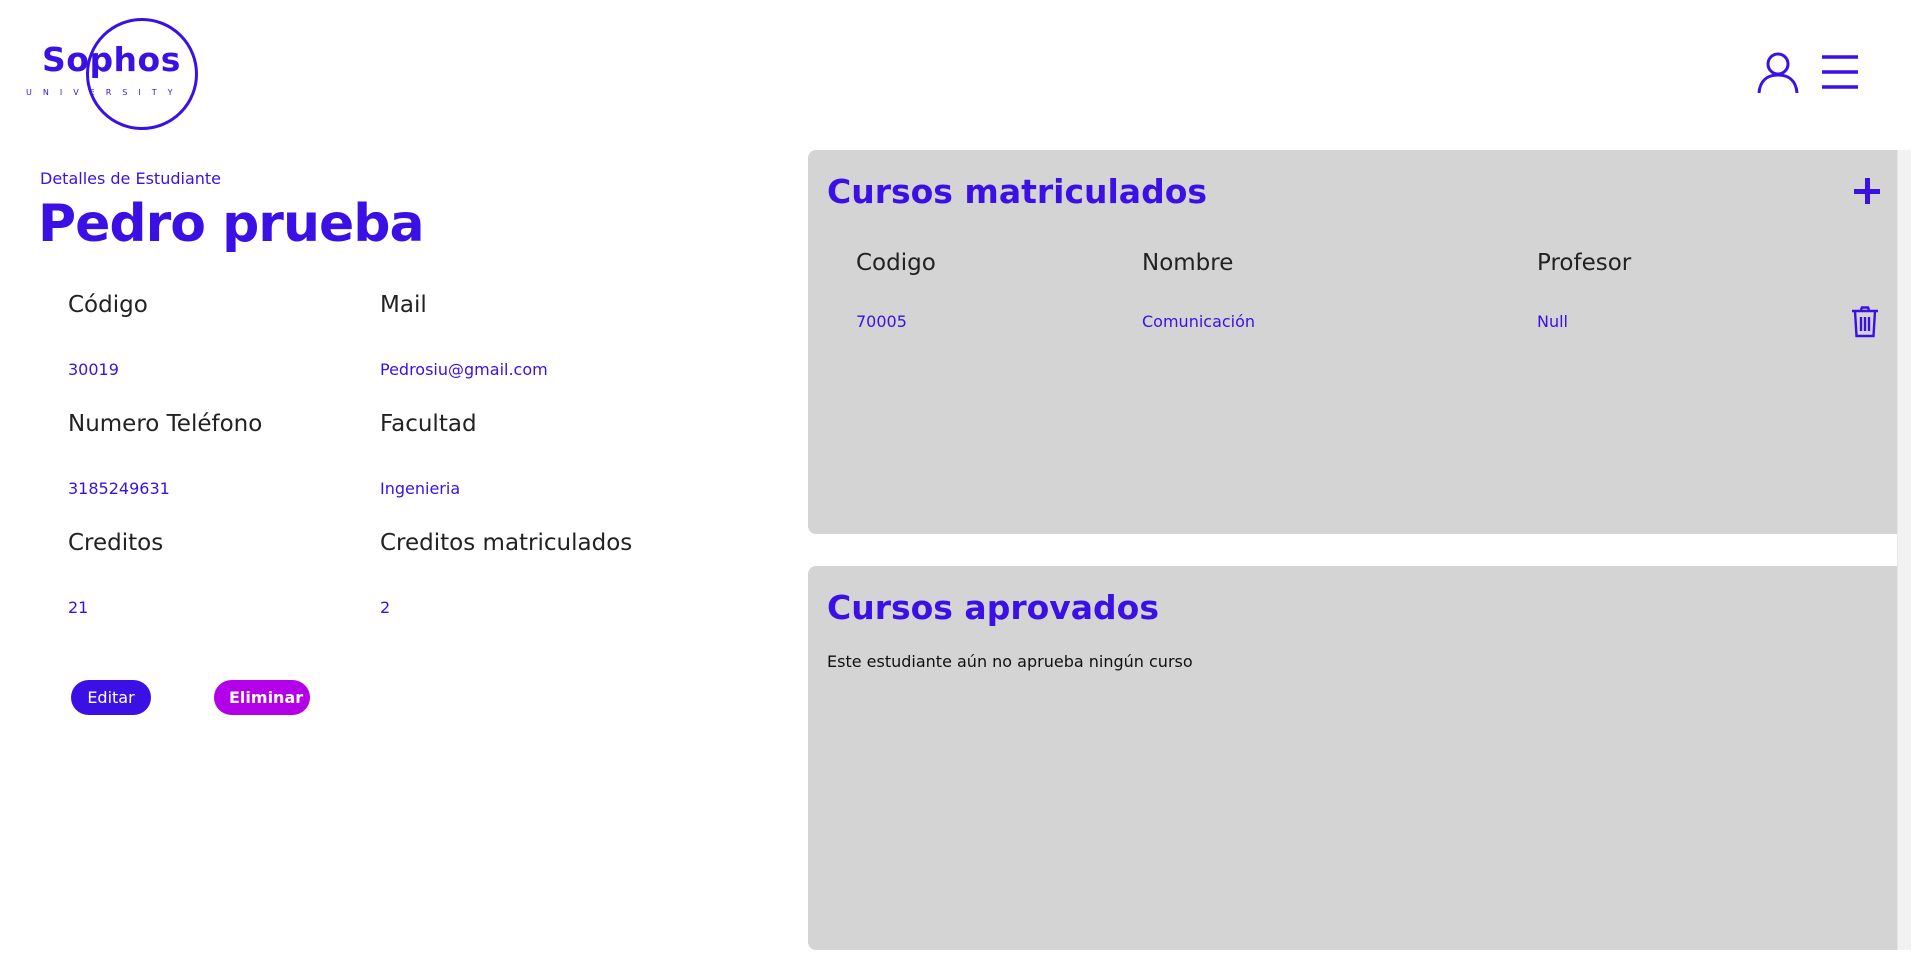  What do you see at coordinates (1188, 263) in the screenshot?
I see `column-header-nombre: Nombre` at bounding box center [1188, 263].